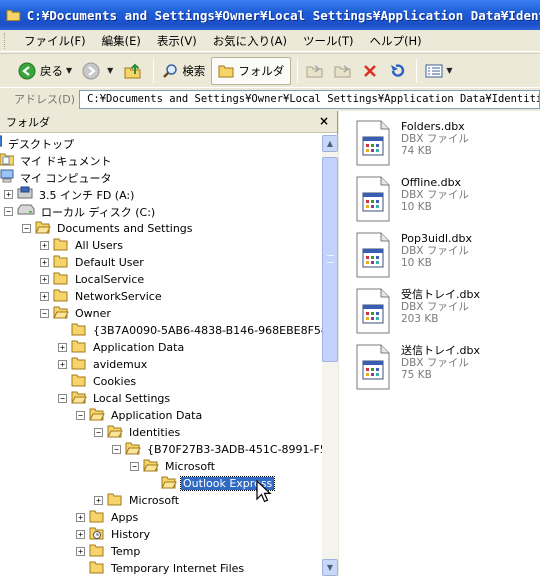 This screenshot has height=576, width=540. What do you see at coordinates (330, 567) in the screenshot?
I see `scroll-down-icon: ▼` at bounding box center [330, 567].